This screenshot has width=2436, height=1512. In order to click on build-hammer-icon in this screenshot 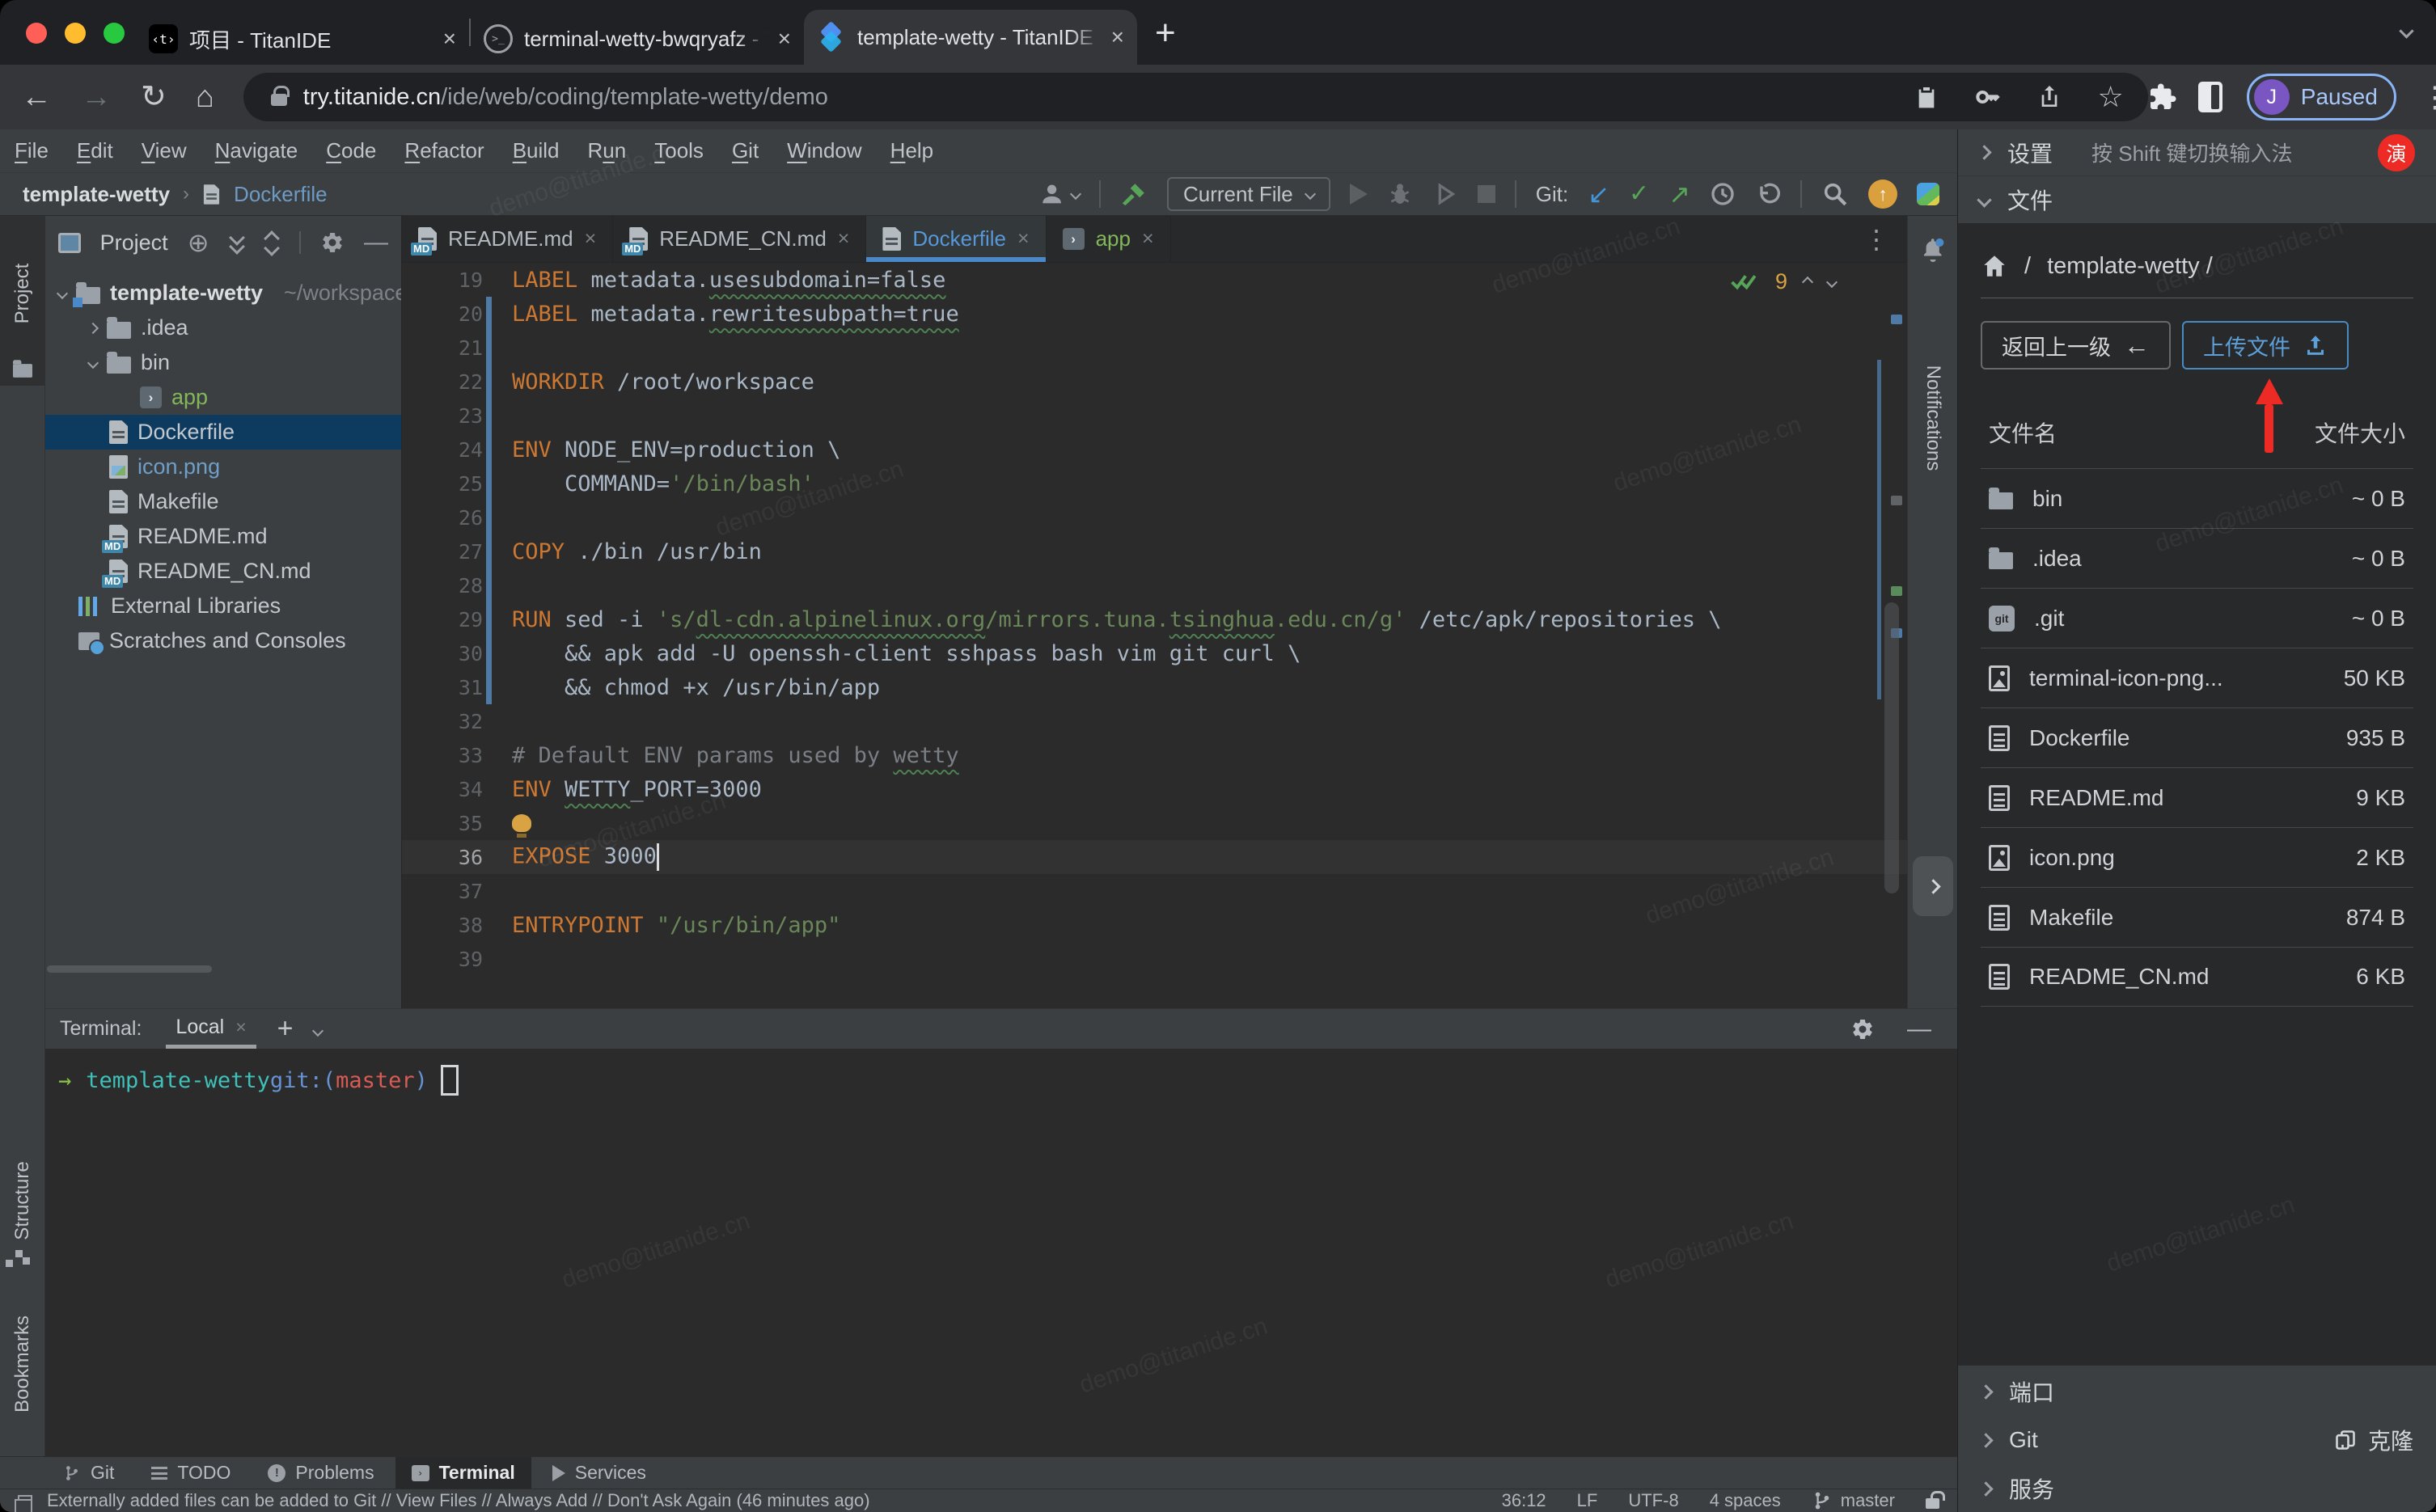, I will do `click(1134, 194)`.